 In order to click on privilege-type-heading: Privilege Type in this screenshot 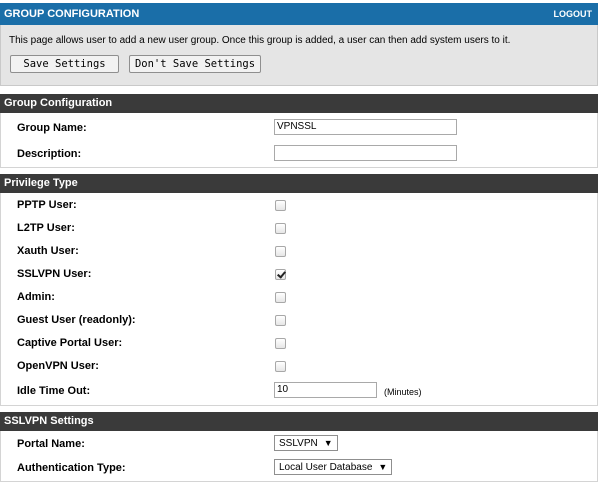, I will do `click(41, 183)`.